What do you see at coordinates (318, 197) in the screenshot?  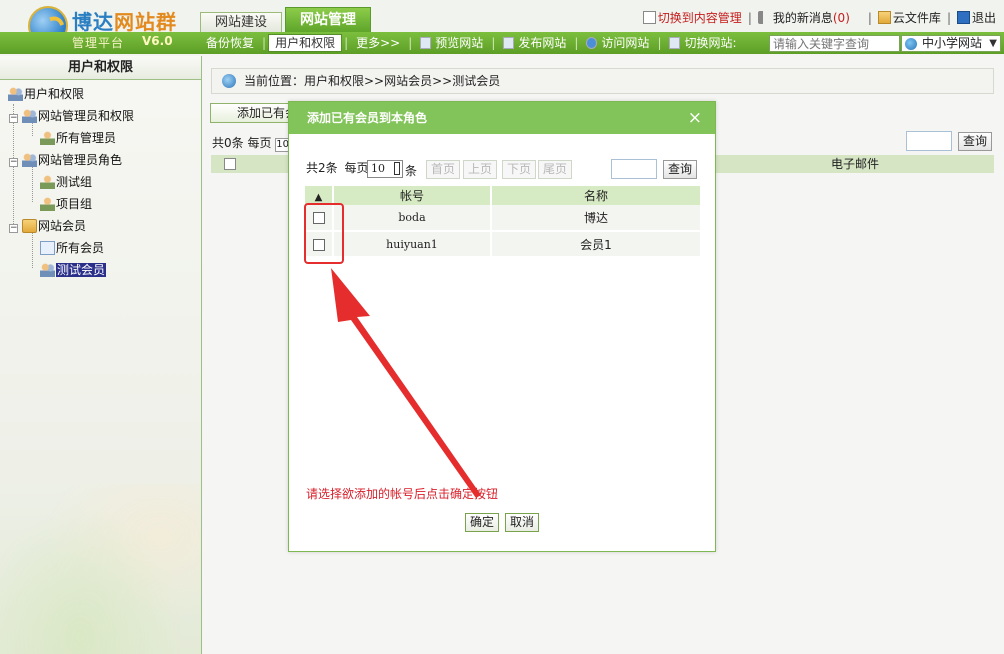 I see `sort-up-icon: ▲` at bounding box center [318, 197].